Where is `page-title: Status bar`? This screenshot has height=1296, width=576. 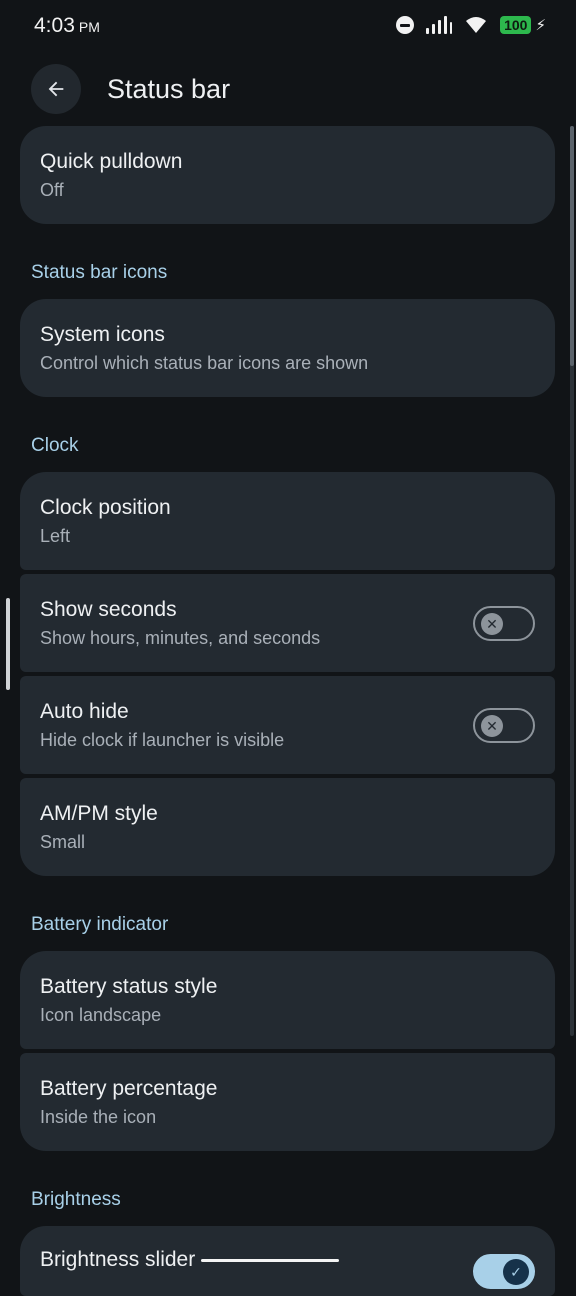
page-title: Status bar is located at coordinates (169, 89).